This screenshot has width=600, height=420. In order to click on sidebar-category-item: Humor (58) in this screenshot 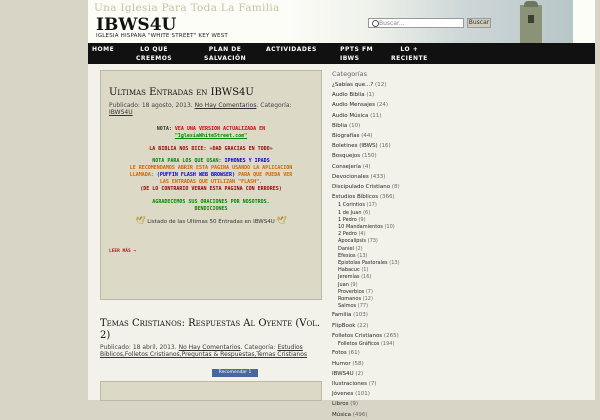, I will do `click(377, 364)`.